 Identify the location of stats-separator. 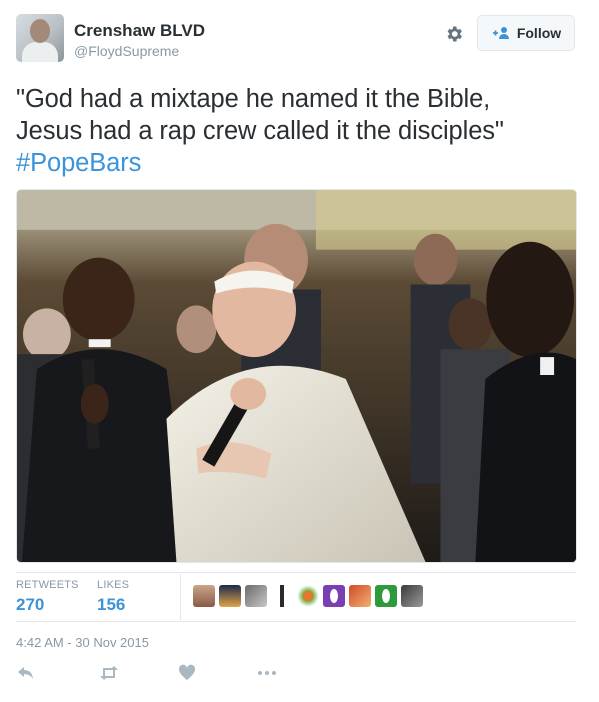
(180, 597).